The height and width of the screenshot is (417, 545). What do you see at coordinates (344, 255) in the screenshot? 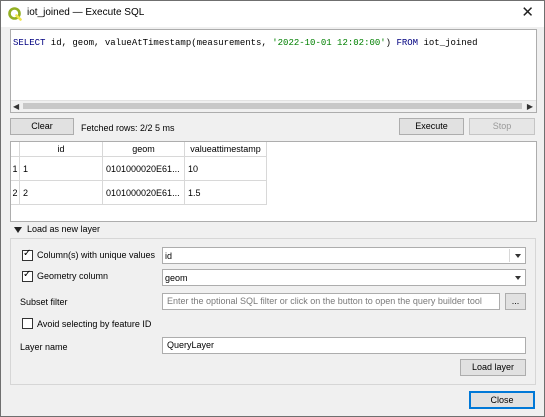
I see `unique-values-combo: id` at bounding box center [344, 255].